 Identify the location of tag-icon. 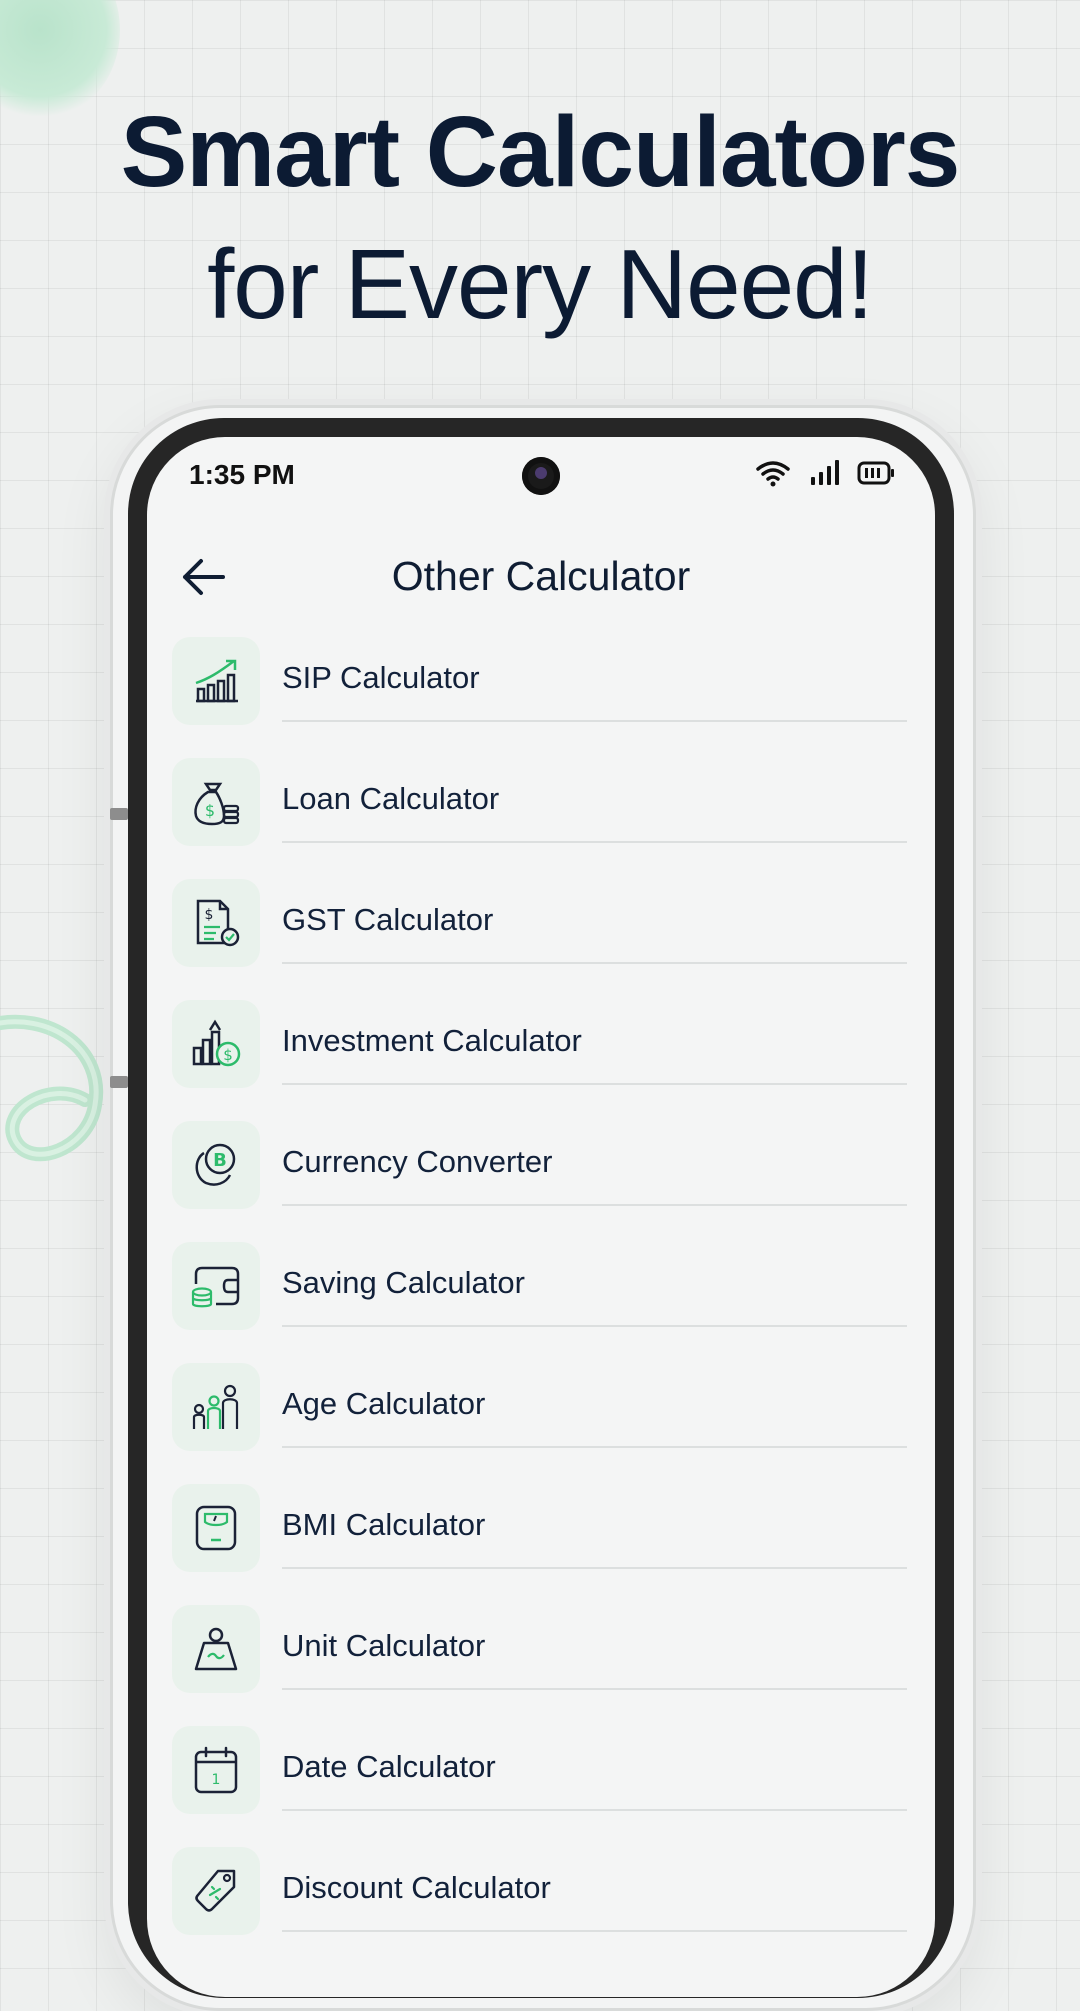
(215, 1890).